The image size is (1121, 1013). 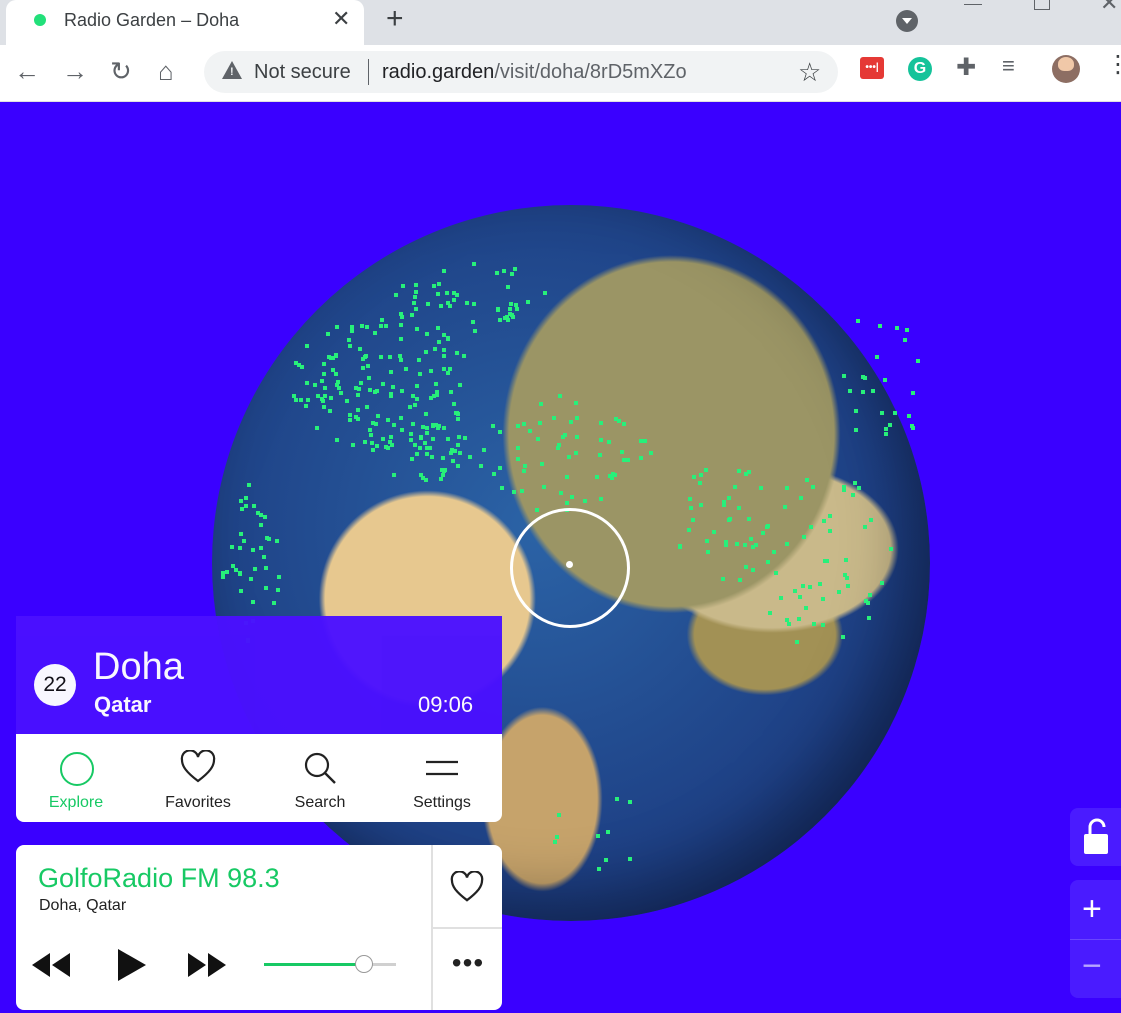 What do you see at coordinates (395, 19) in the screenshot?
I see `new-tab-button: +` at bounding box center [395, 19].